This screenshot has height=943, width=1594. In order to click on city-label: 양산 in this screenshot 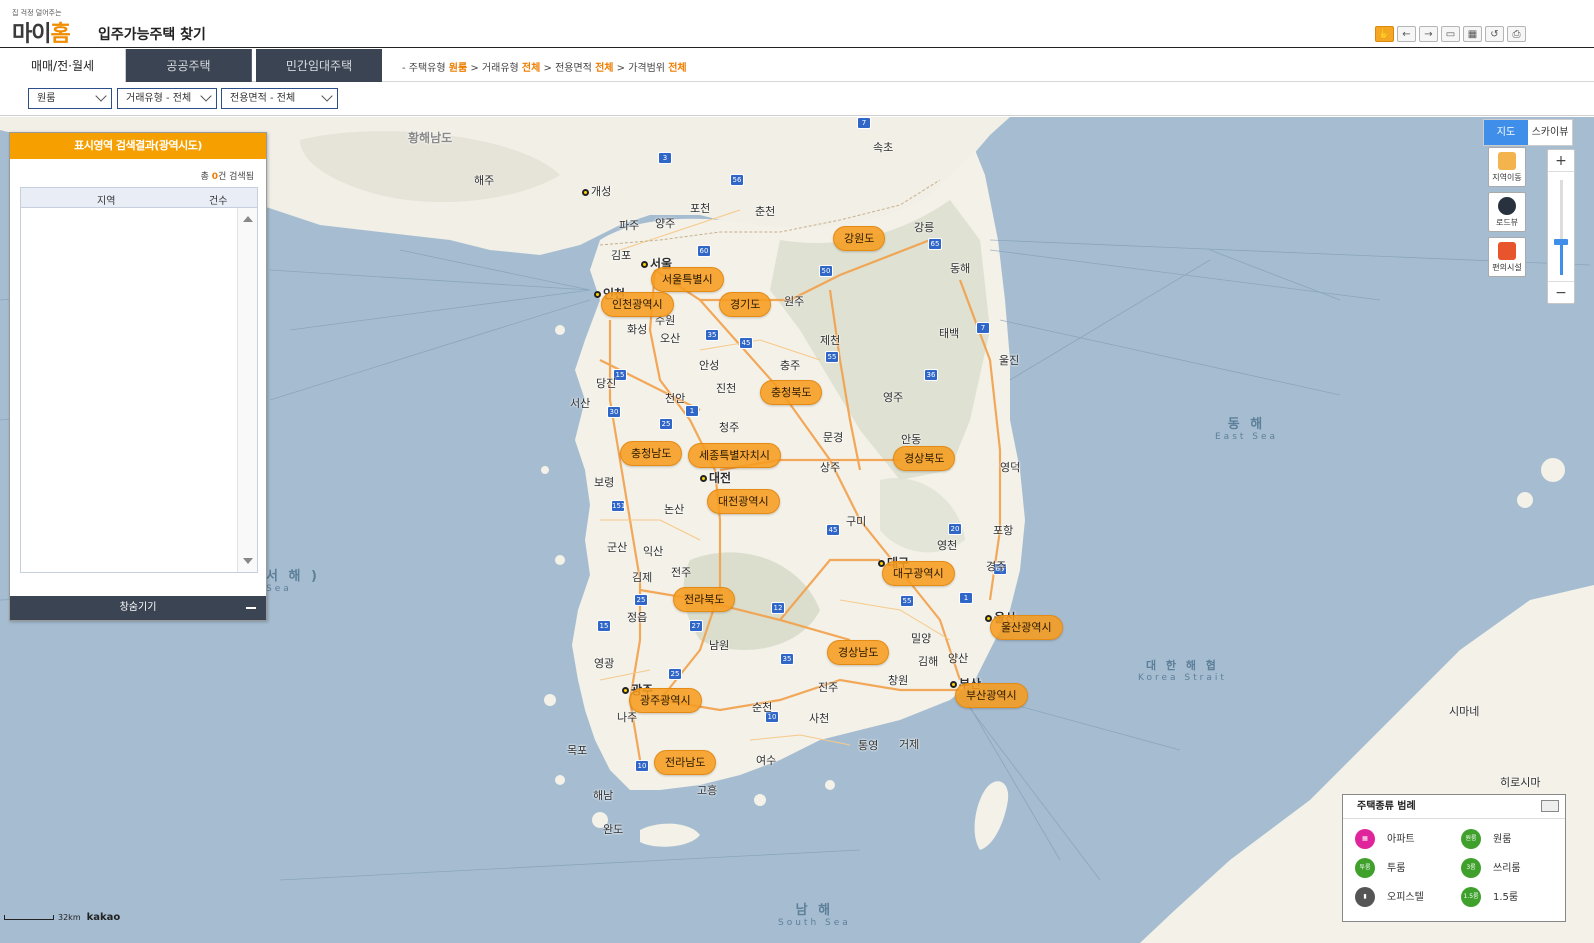, I will do `click(958, 658)`.